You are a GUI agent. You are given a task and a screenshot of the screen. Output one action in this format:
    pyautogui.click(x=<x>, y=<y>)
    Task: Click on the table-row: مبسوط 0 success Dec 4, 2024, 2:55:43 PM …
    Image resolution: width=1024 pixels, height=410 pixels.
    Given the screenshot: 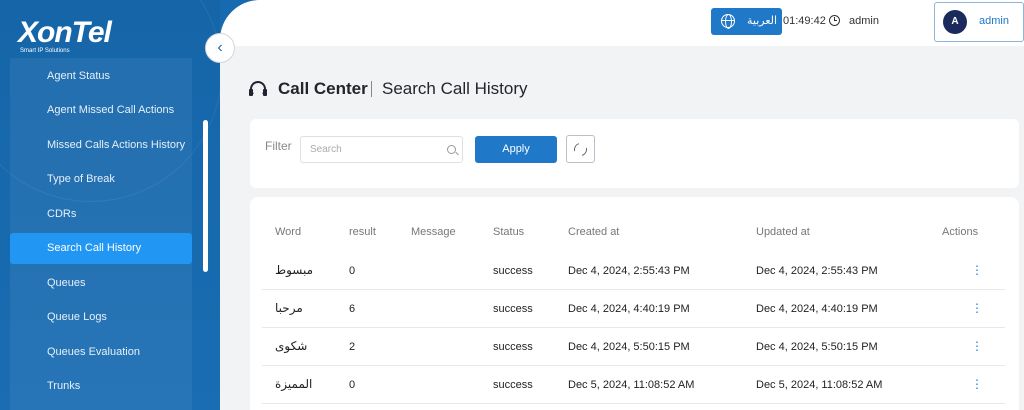 What is the action you would take?
    pyautogui.click(x=633, y=271)
    